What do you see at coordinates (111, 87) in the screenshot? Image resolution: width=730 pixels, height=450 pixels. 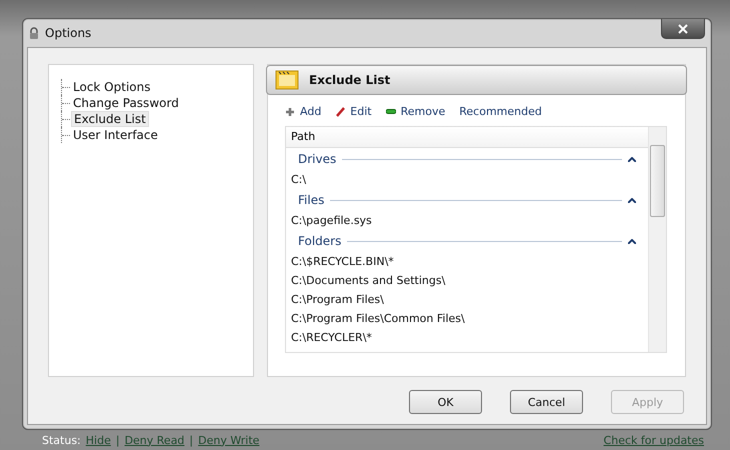 I see `tree-item: Lock Options` at bounding box center [111, 87].